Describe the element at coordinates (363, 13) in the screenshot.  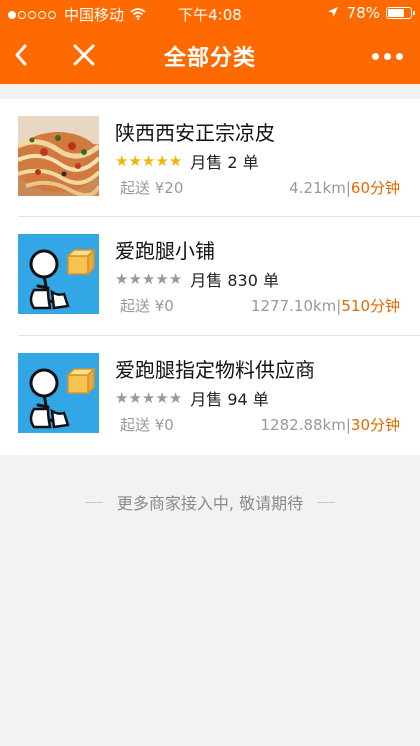
I see `battery-percent: 78%` at that location.